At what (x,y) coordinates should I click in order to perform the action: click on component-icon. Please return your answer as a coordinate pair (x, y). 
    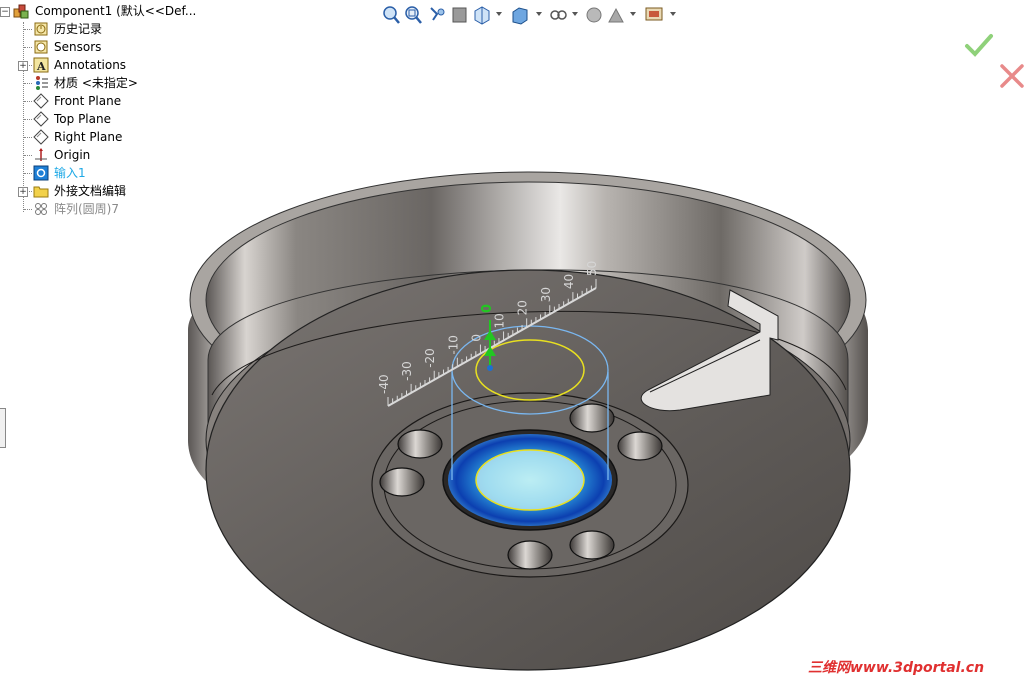
    Looking at the image, I should click on (21, 11).